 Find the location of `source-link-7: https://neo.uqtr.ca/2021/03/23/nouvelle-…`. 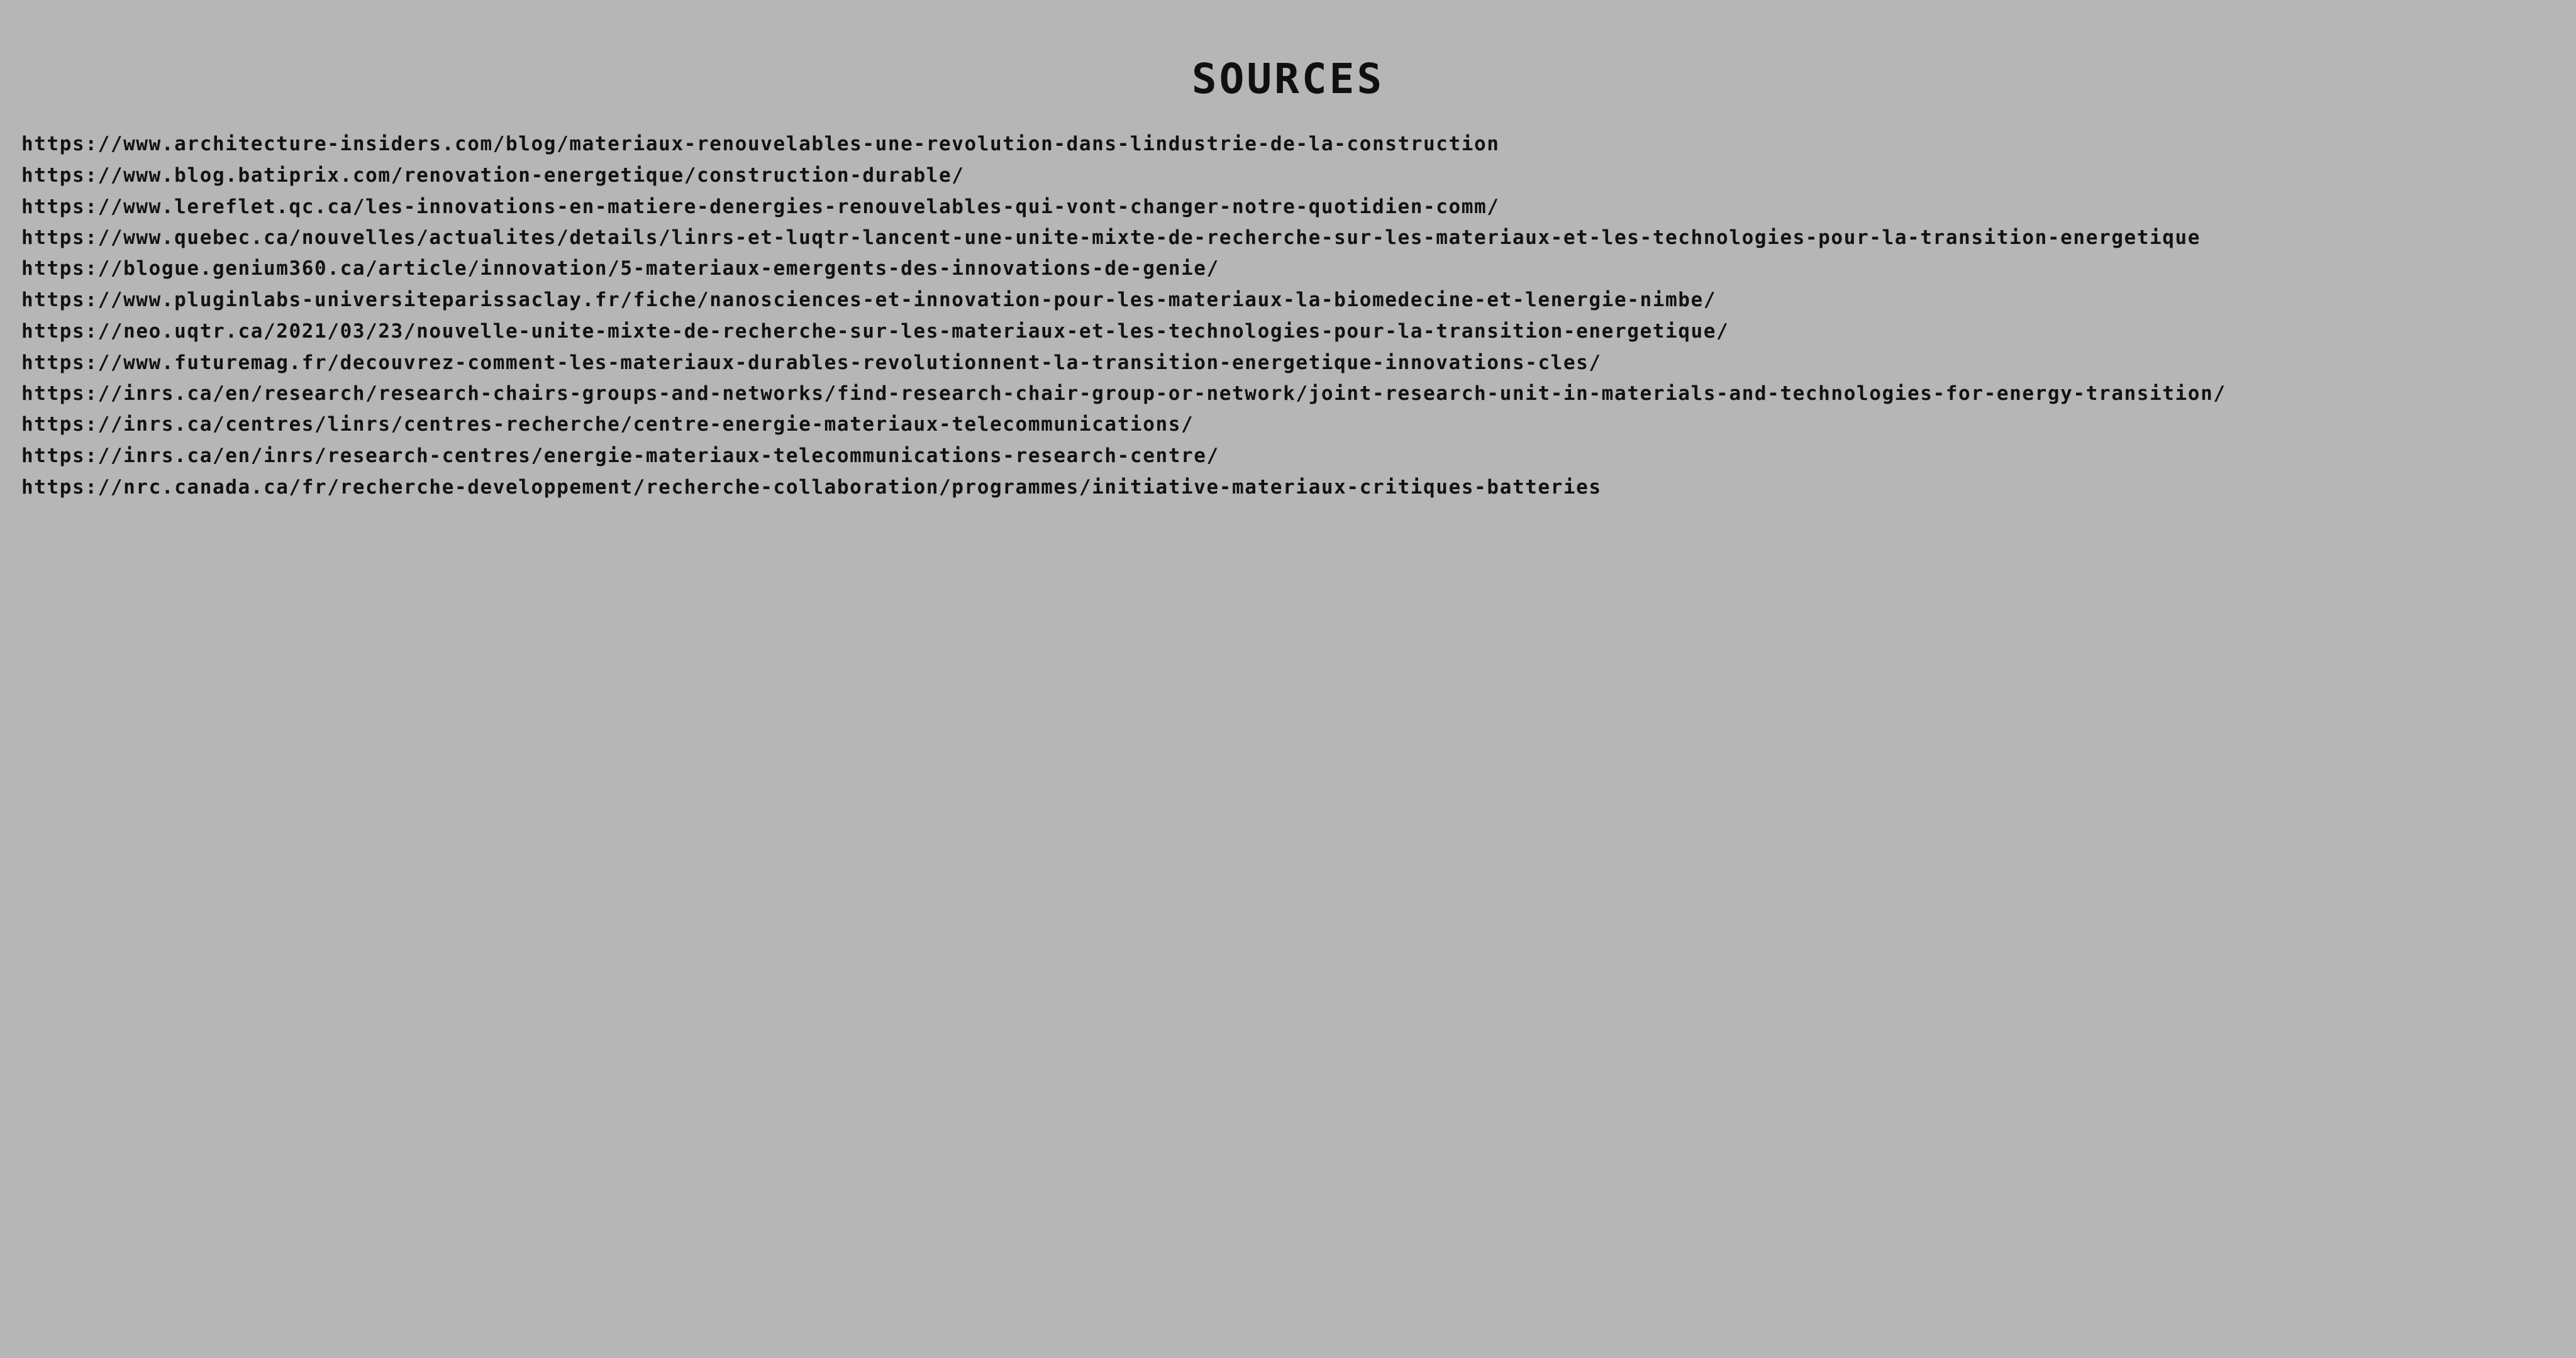

source-link-7: https://neo.uqtr.ca/2021/03/23/nouvelle-… is located at coordinates (1288, 331).